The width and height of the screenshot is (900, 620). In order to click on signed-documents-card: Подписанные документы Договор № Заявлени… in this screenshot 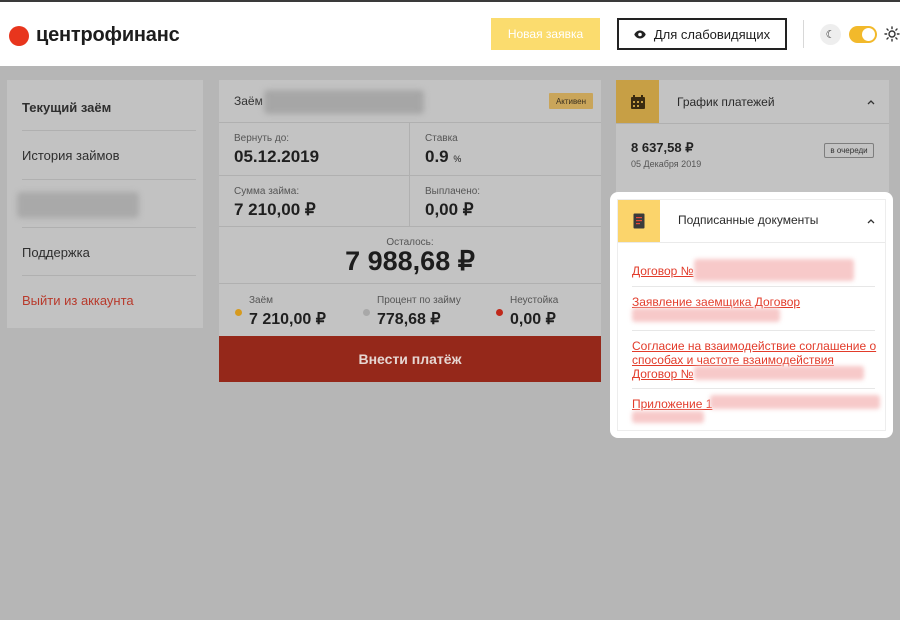, I will do `click(751, 315)`.